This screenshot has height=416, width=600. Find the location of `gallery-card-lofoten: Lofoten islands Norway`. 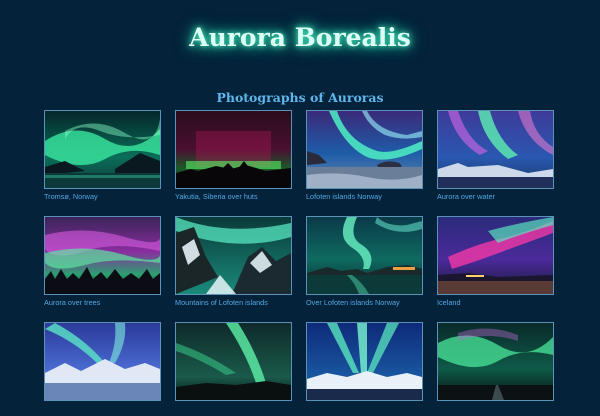

gallery-card-lofoten: Lofoten islands Norway is located at coordinates (364, 157).